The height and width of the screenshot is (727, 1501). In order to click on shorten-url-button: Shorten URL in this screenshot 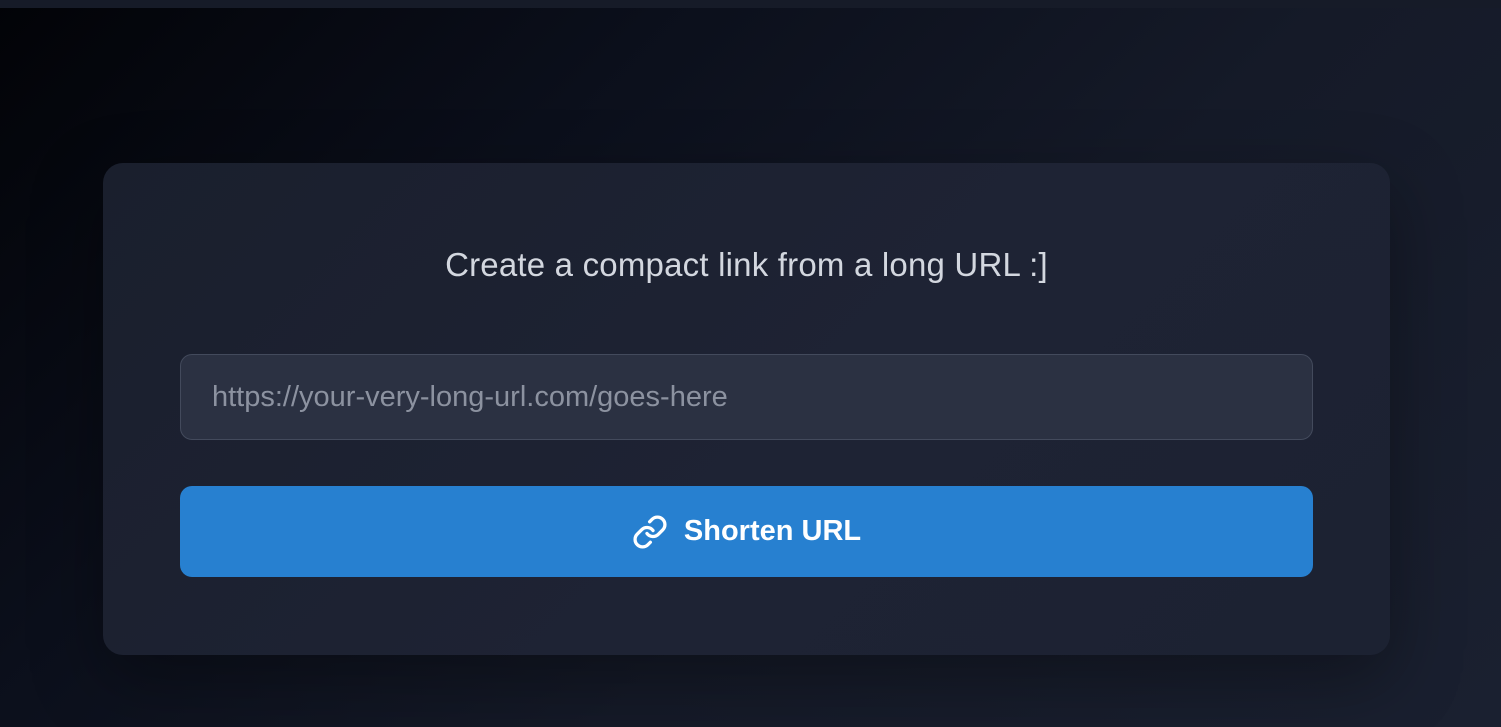, I will do `click(746, 531)`.